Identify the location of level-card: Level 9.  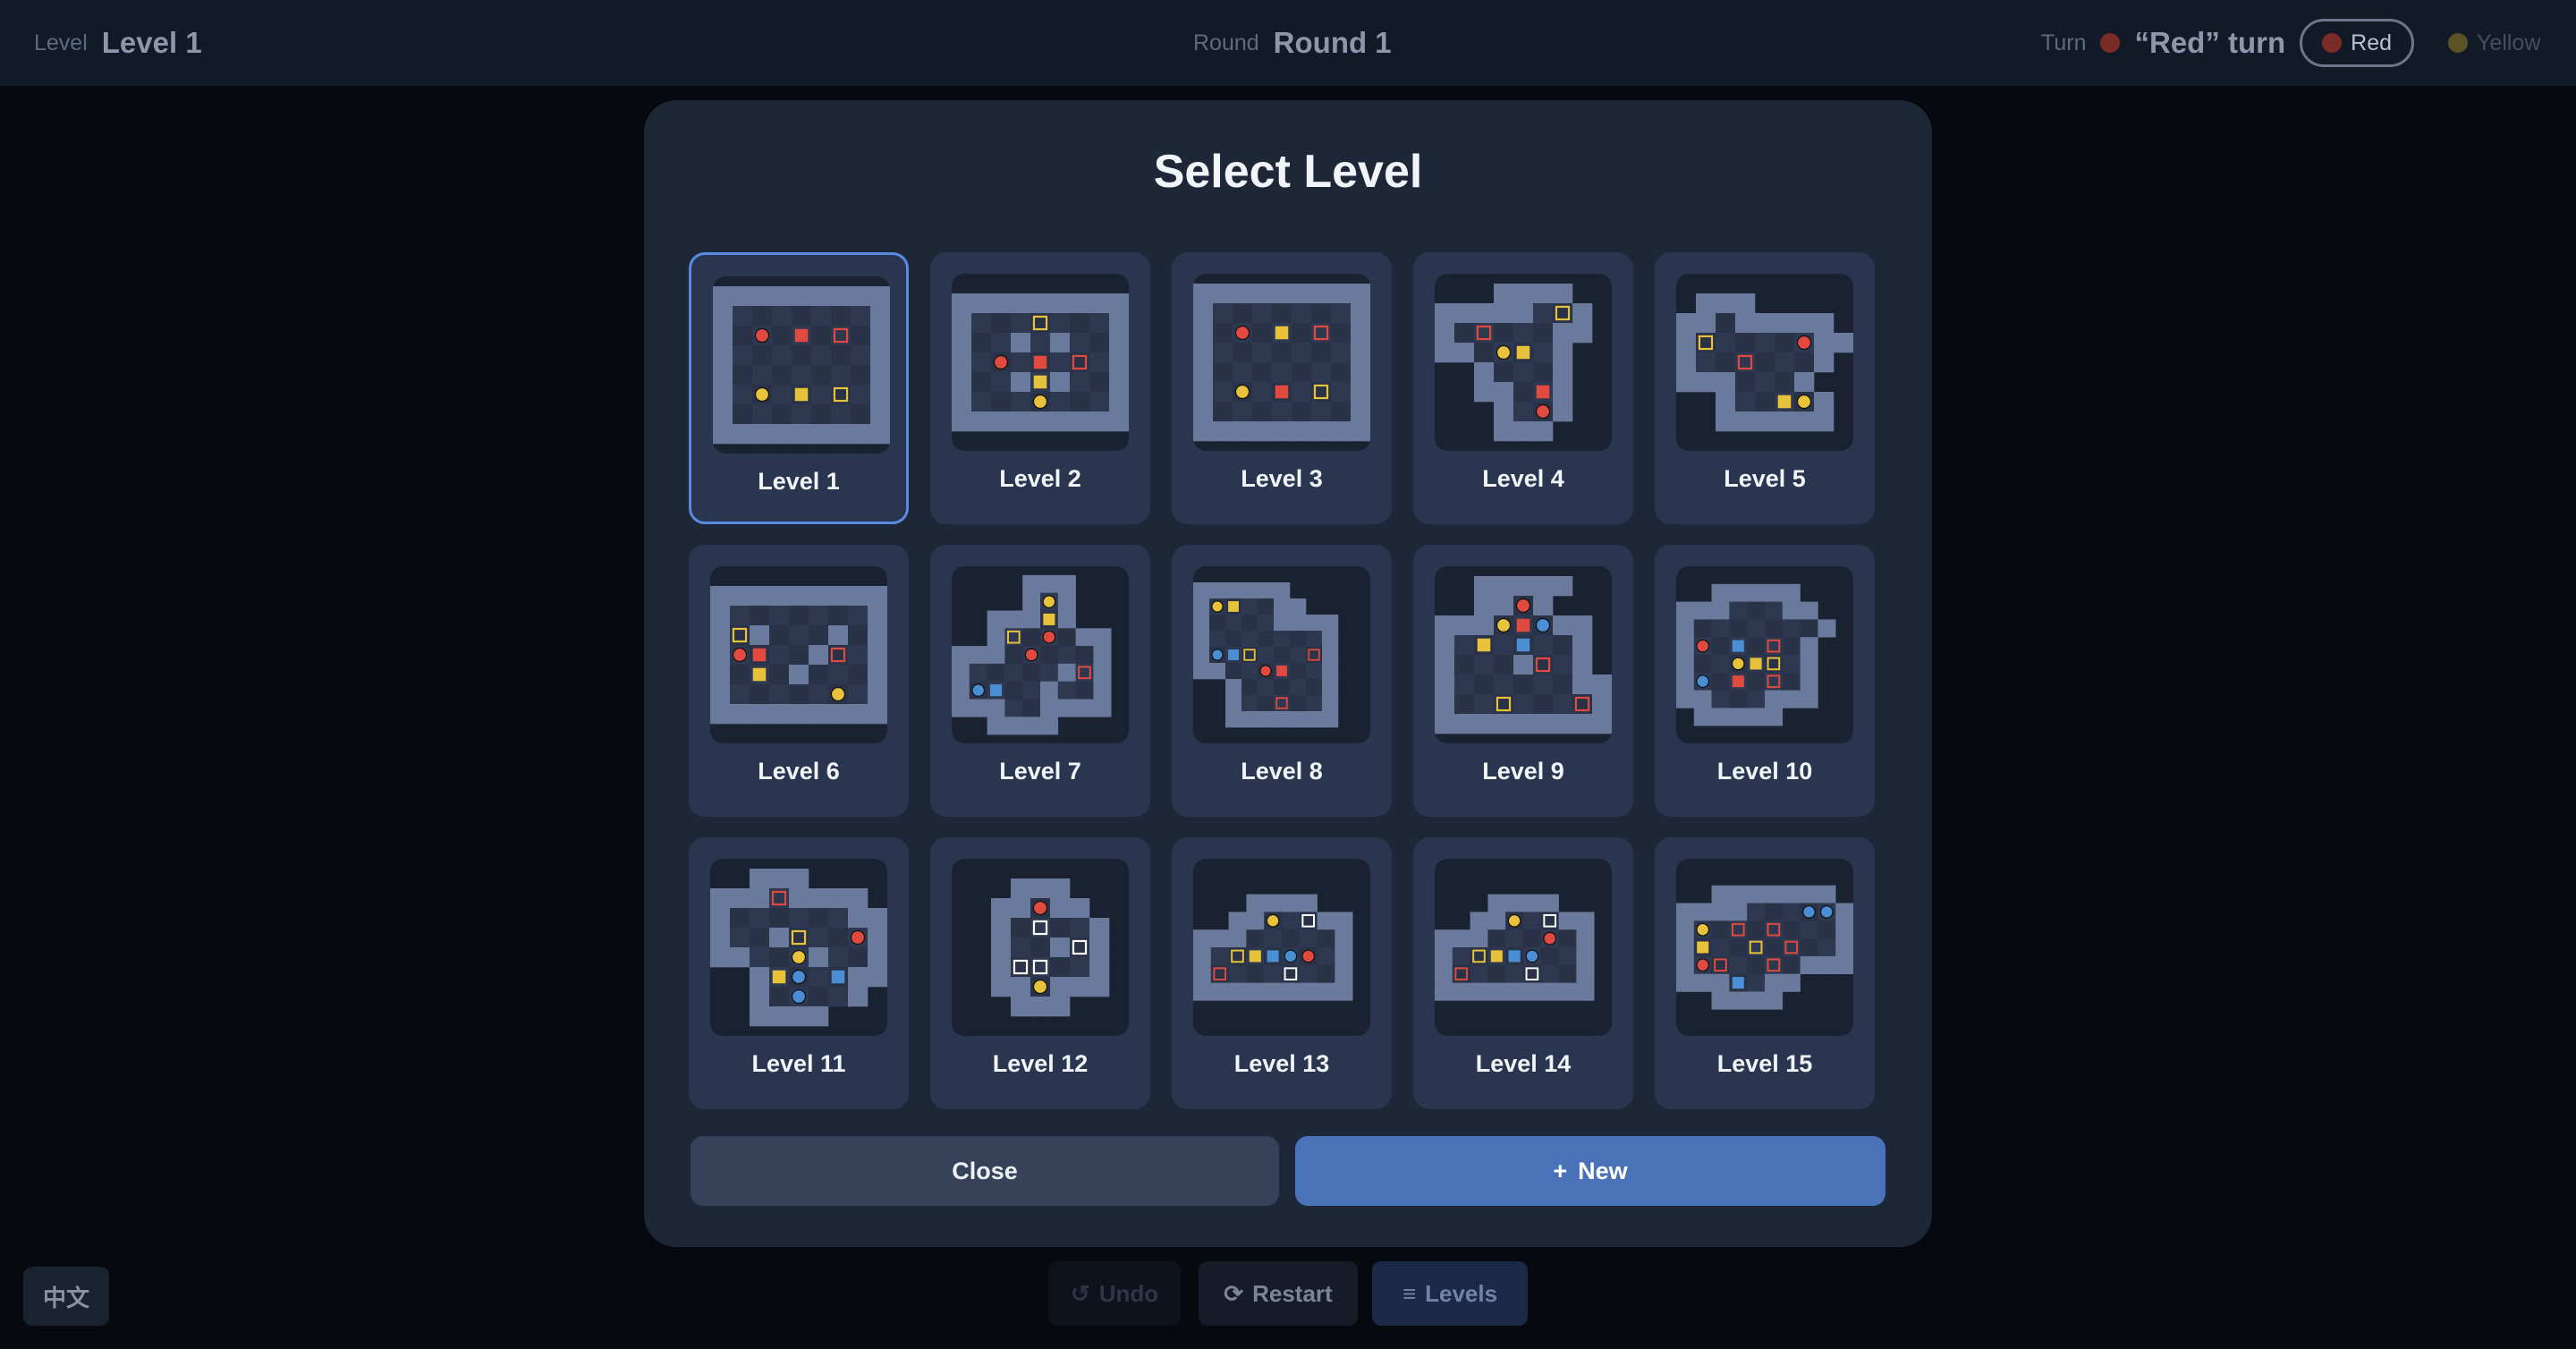
(1523, 681).